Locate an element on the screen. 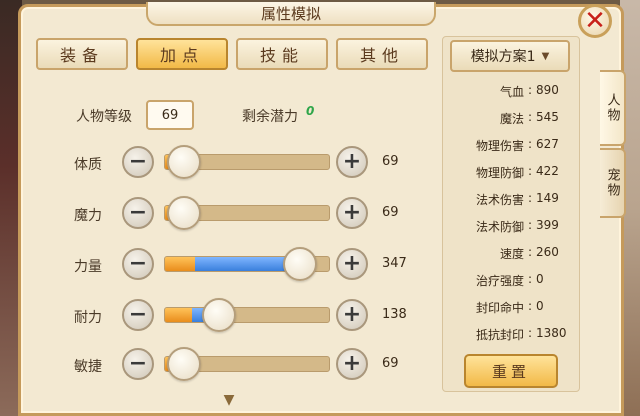 The height and width of the screenshot is (416, 640). stat-value: 545 is located at coordinates (547, 117).